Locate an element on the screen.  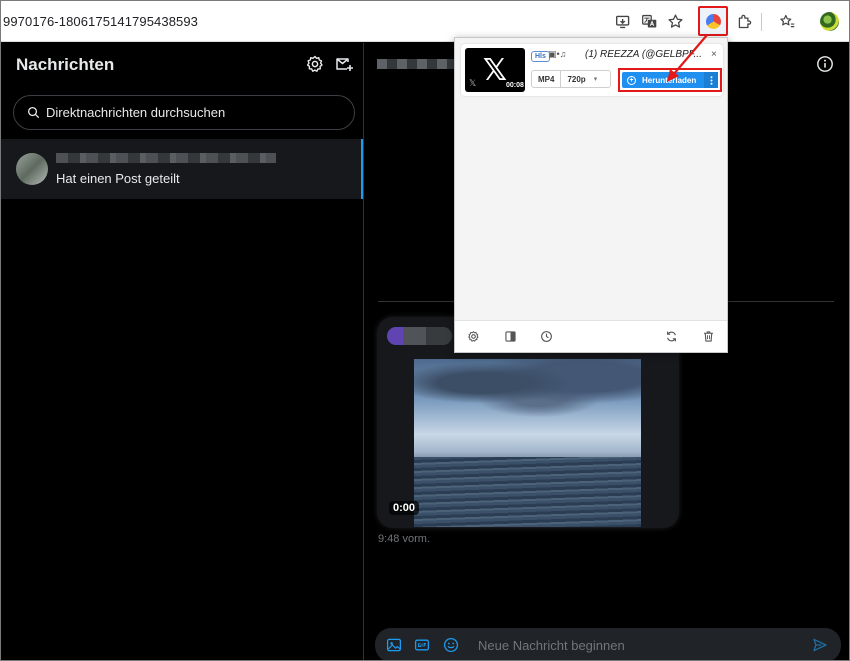
conversation-avatar is located at coordinates (32, 169).